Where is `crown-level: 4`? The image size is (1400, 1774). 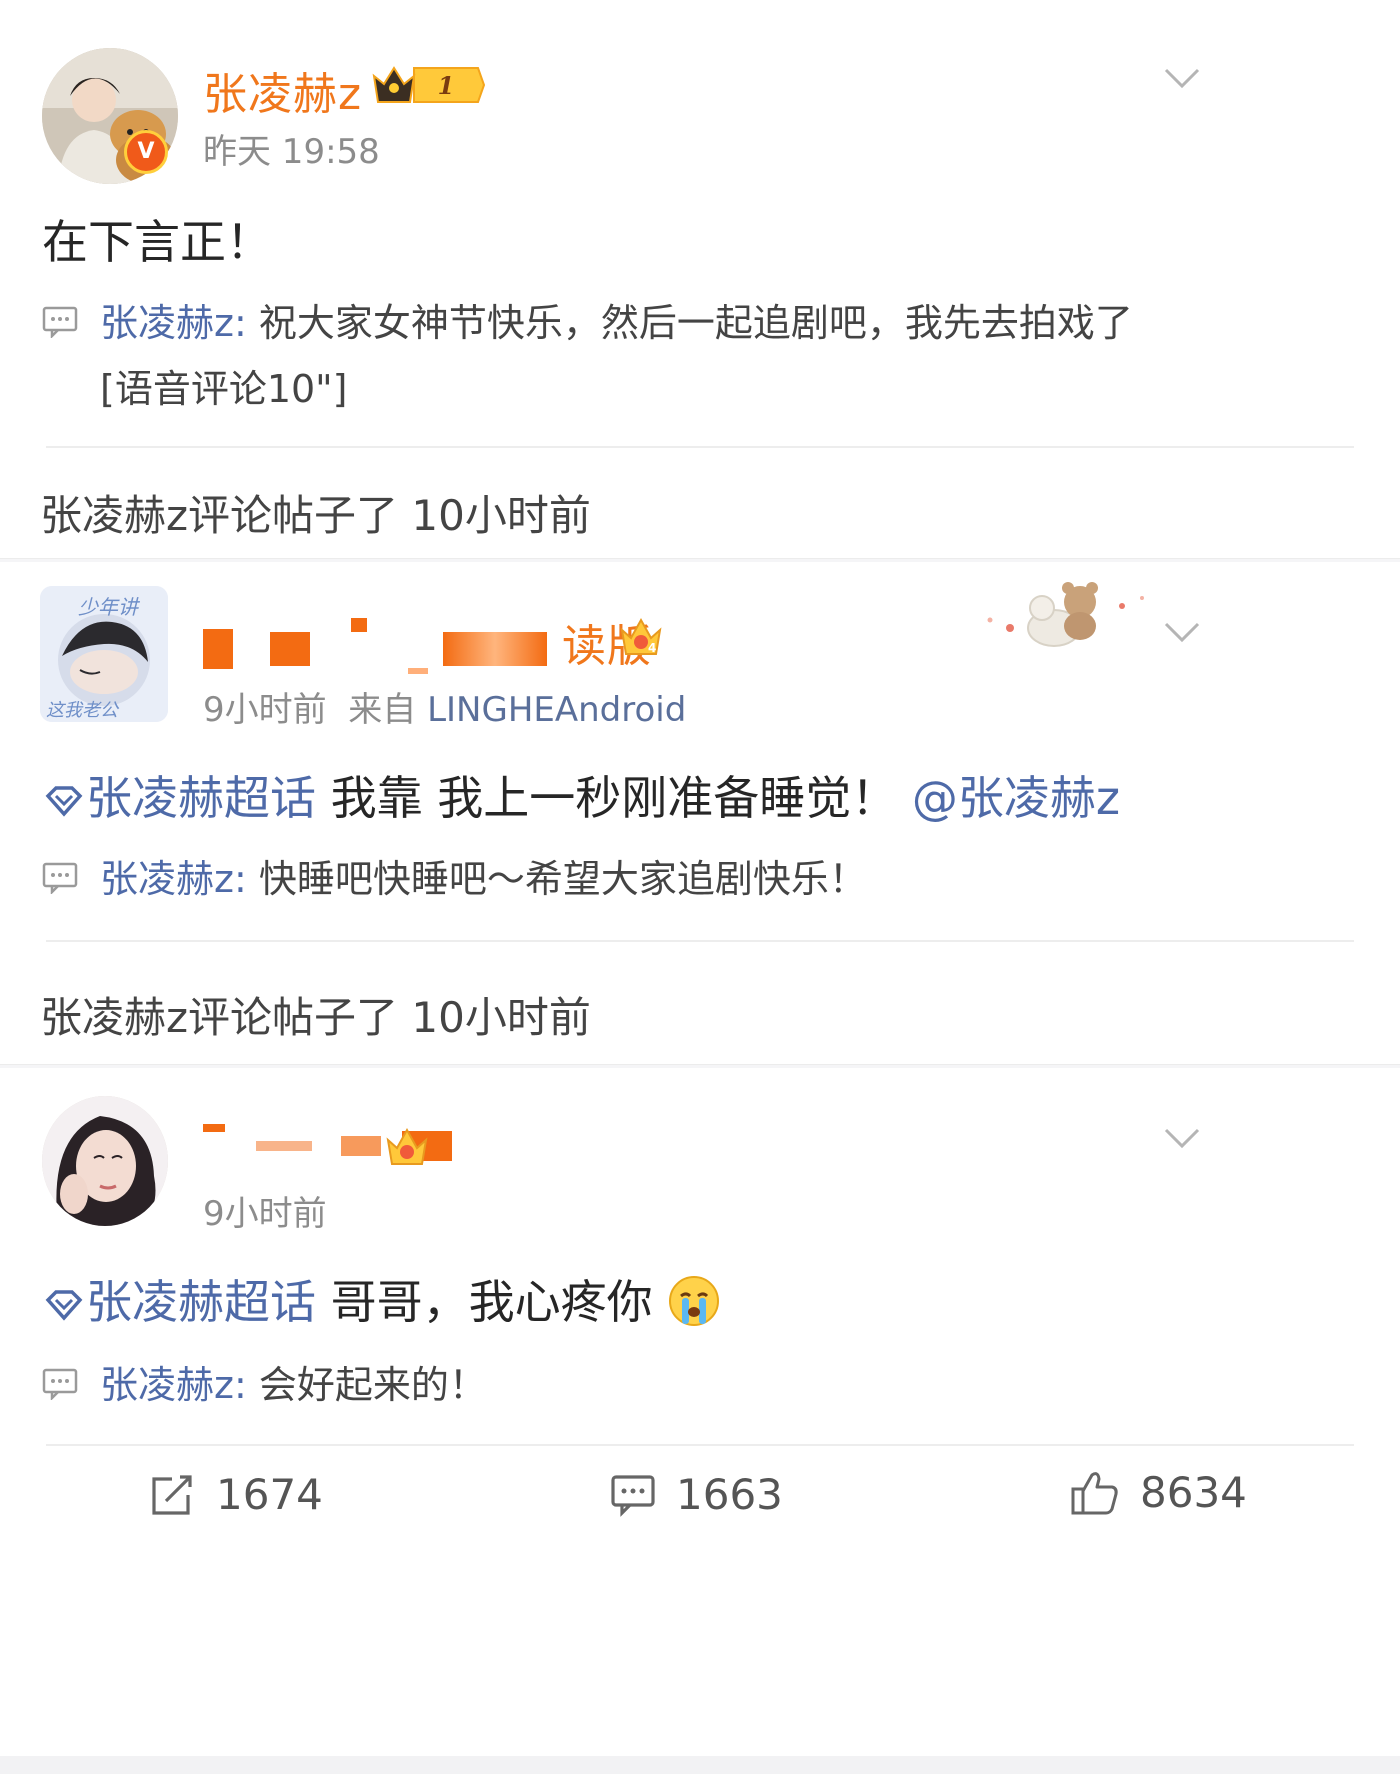 crown-level: 4 is located at coordinates (652, 648).